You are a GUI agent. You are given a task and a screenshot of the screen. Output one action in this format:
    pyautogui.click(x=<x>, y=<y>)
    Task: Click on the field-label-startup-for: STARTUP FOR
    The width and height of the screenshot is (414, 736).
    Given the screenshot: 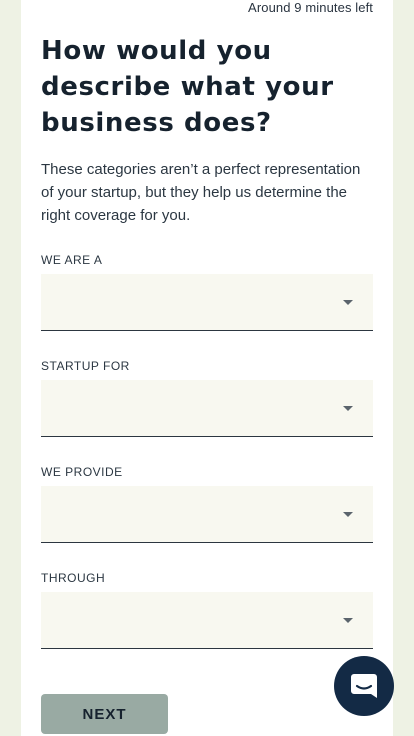 What is the action you would take?
    pyautogui.click(x=85, y=366)
    